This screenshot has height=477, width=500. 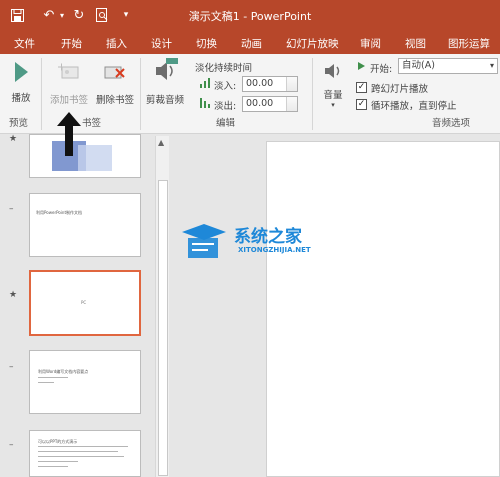 I want to click on chevron-down-icon: ▾, so click(x=491, y=65).